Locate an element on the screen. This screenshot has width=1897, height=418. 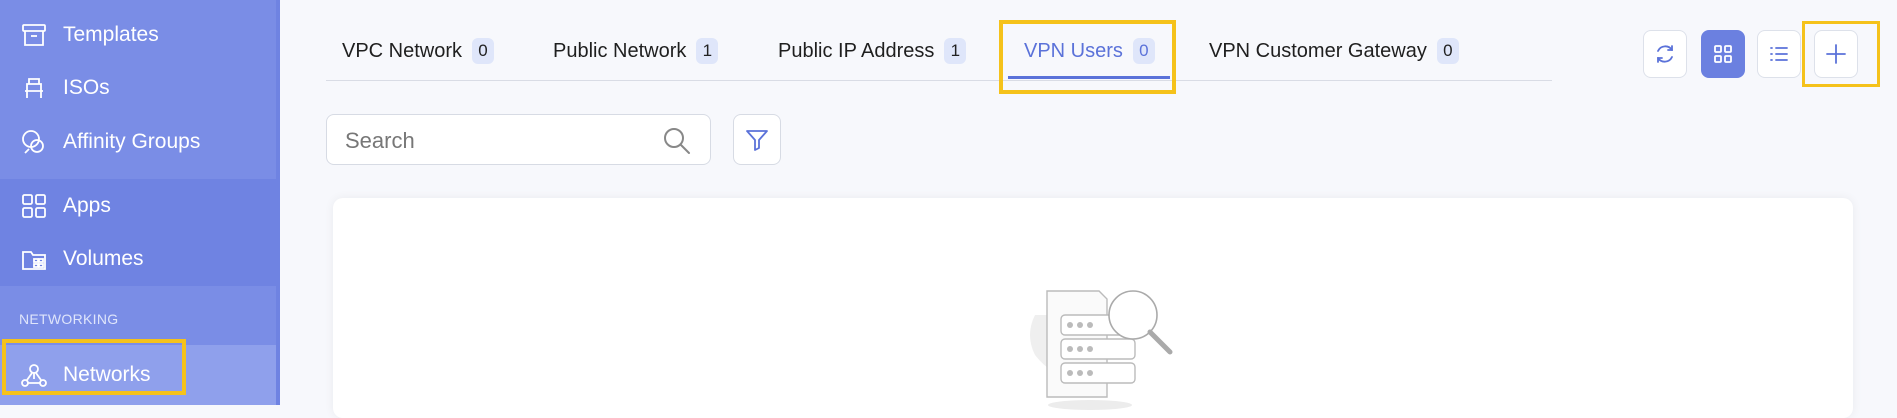
sidebar-item-label: Apps is located at coordinates (87, 206).